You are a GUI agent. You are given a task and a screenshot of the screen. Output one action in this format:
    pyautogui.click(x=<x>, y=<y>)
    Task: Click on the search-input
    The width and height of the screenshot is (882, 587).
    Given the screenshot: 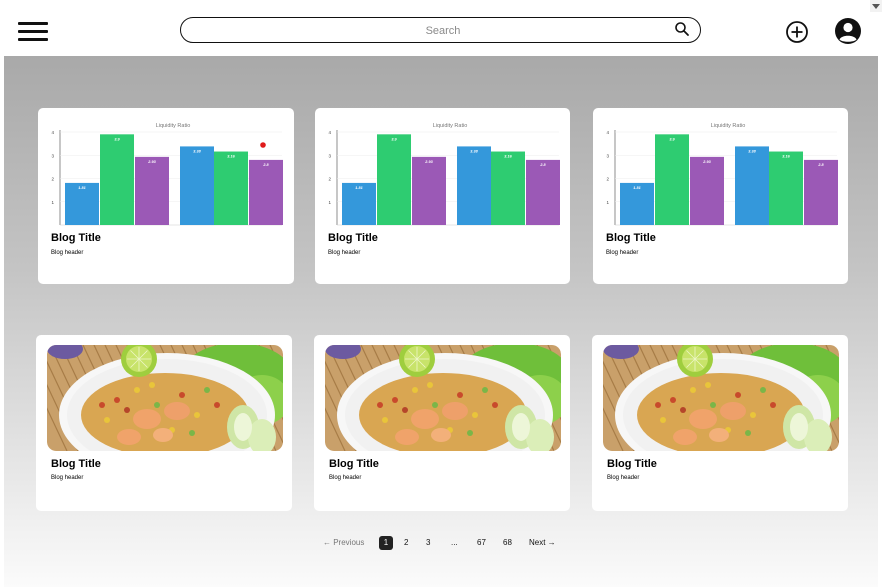 What is the action you would take?
    pyautogui.click(x=443, y=31)
    